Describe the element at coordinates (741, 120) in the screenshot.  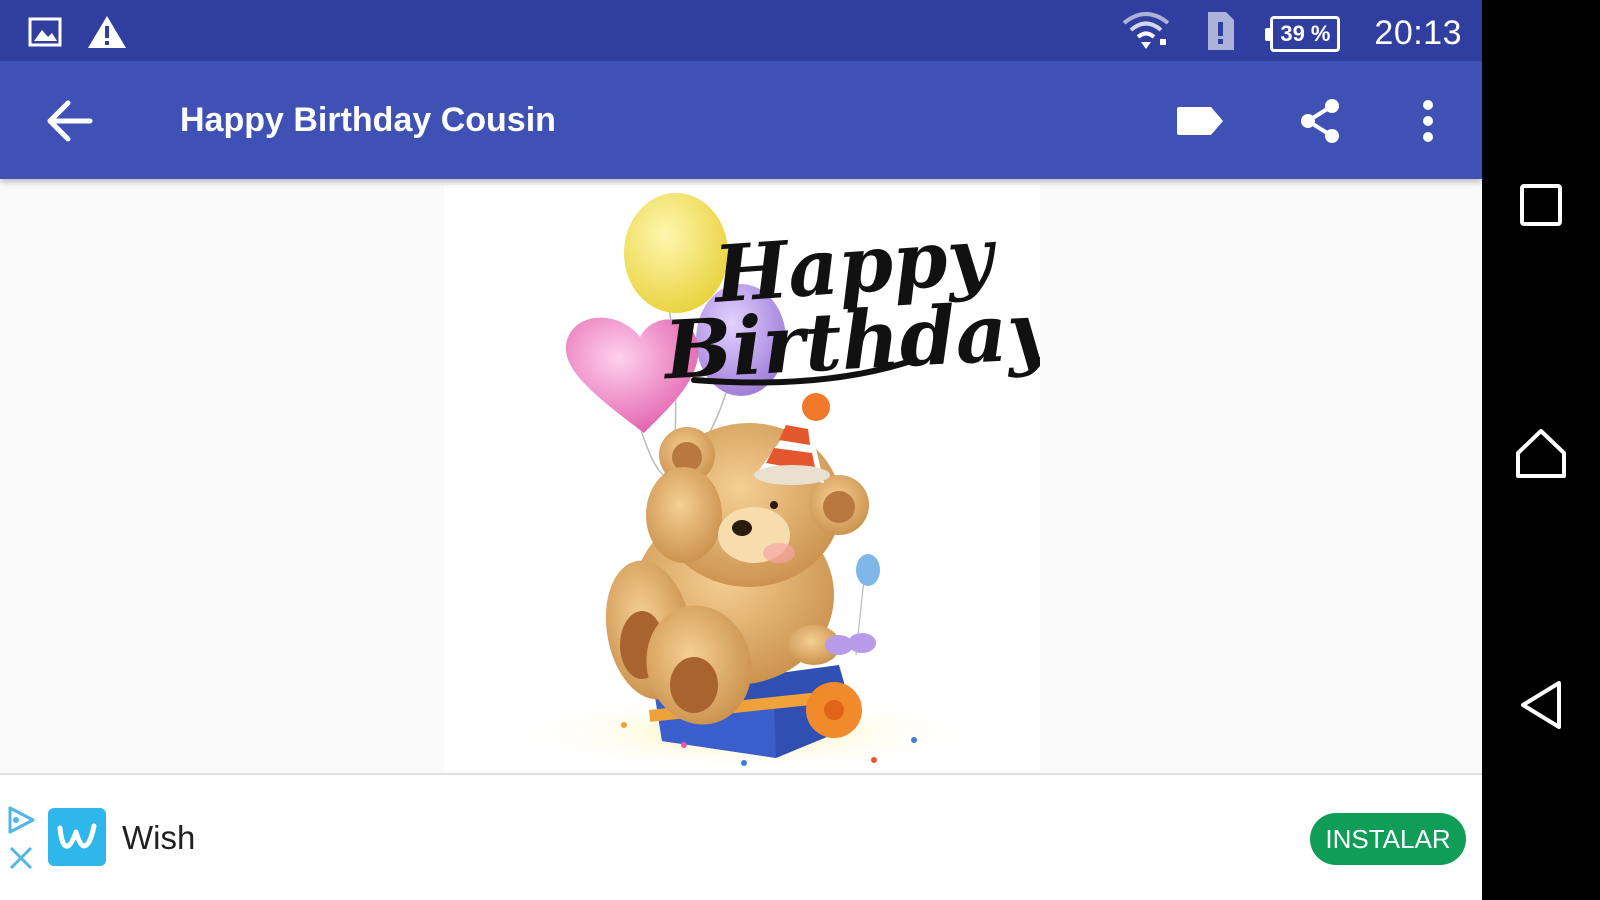
I see `app-bar: Happy Birthday Cousin` at that location.